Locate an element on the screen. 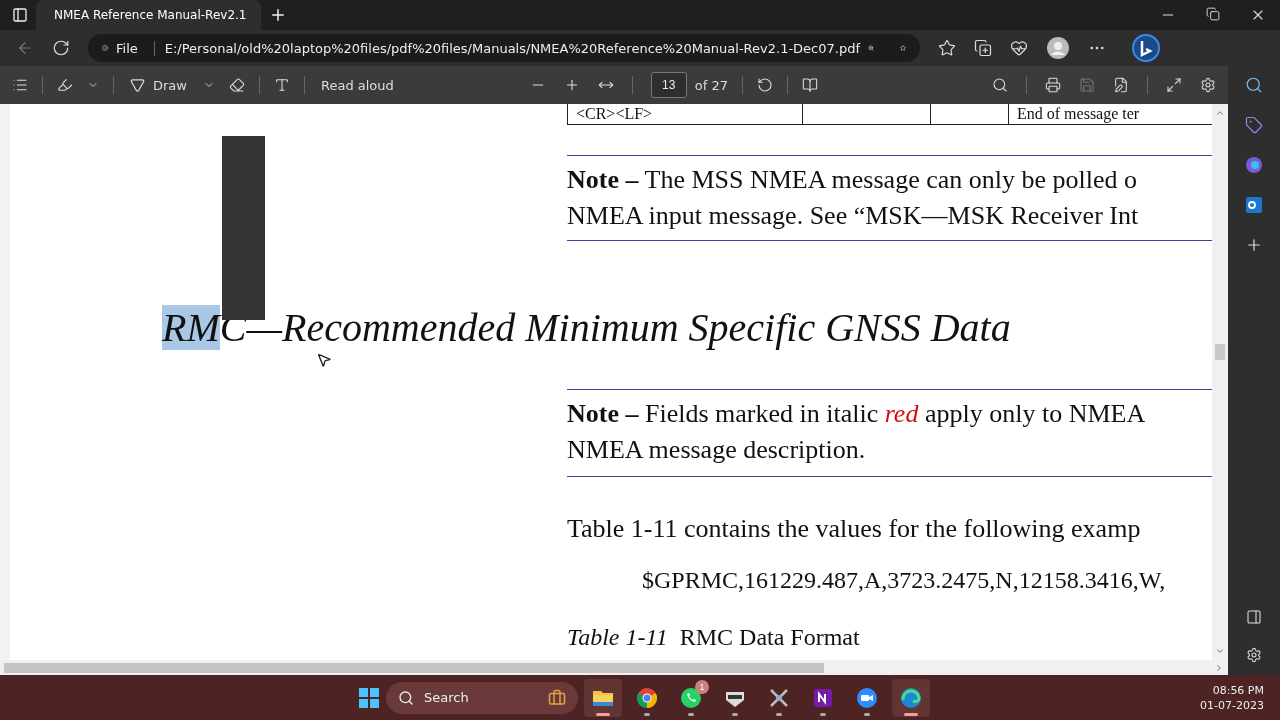 Image resolution: width=1280 pixels, height=720 pixels. page-number-field: 13 is located at coordinates (668, 85).